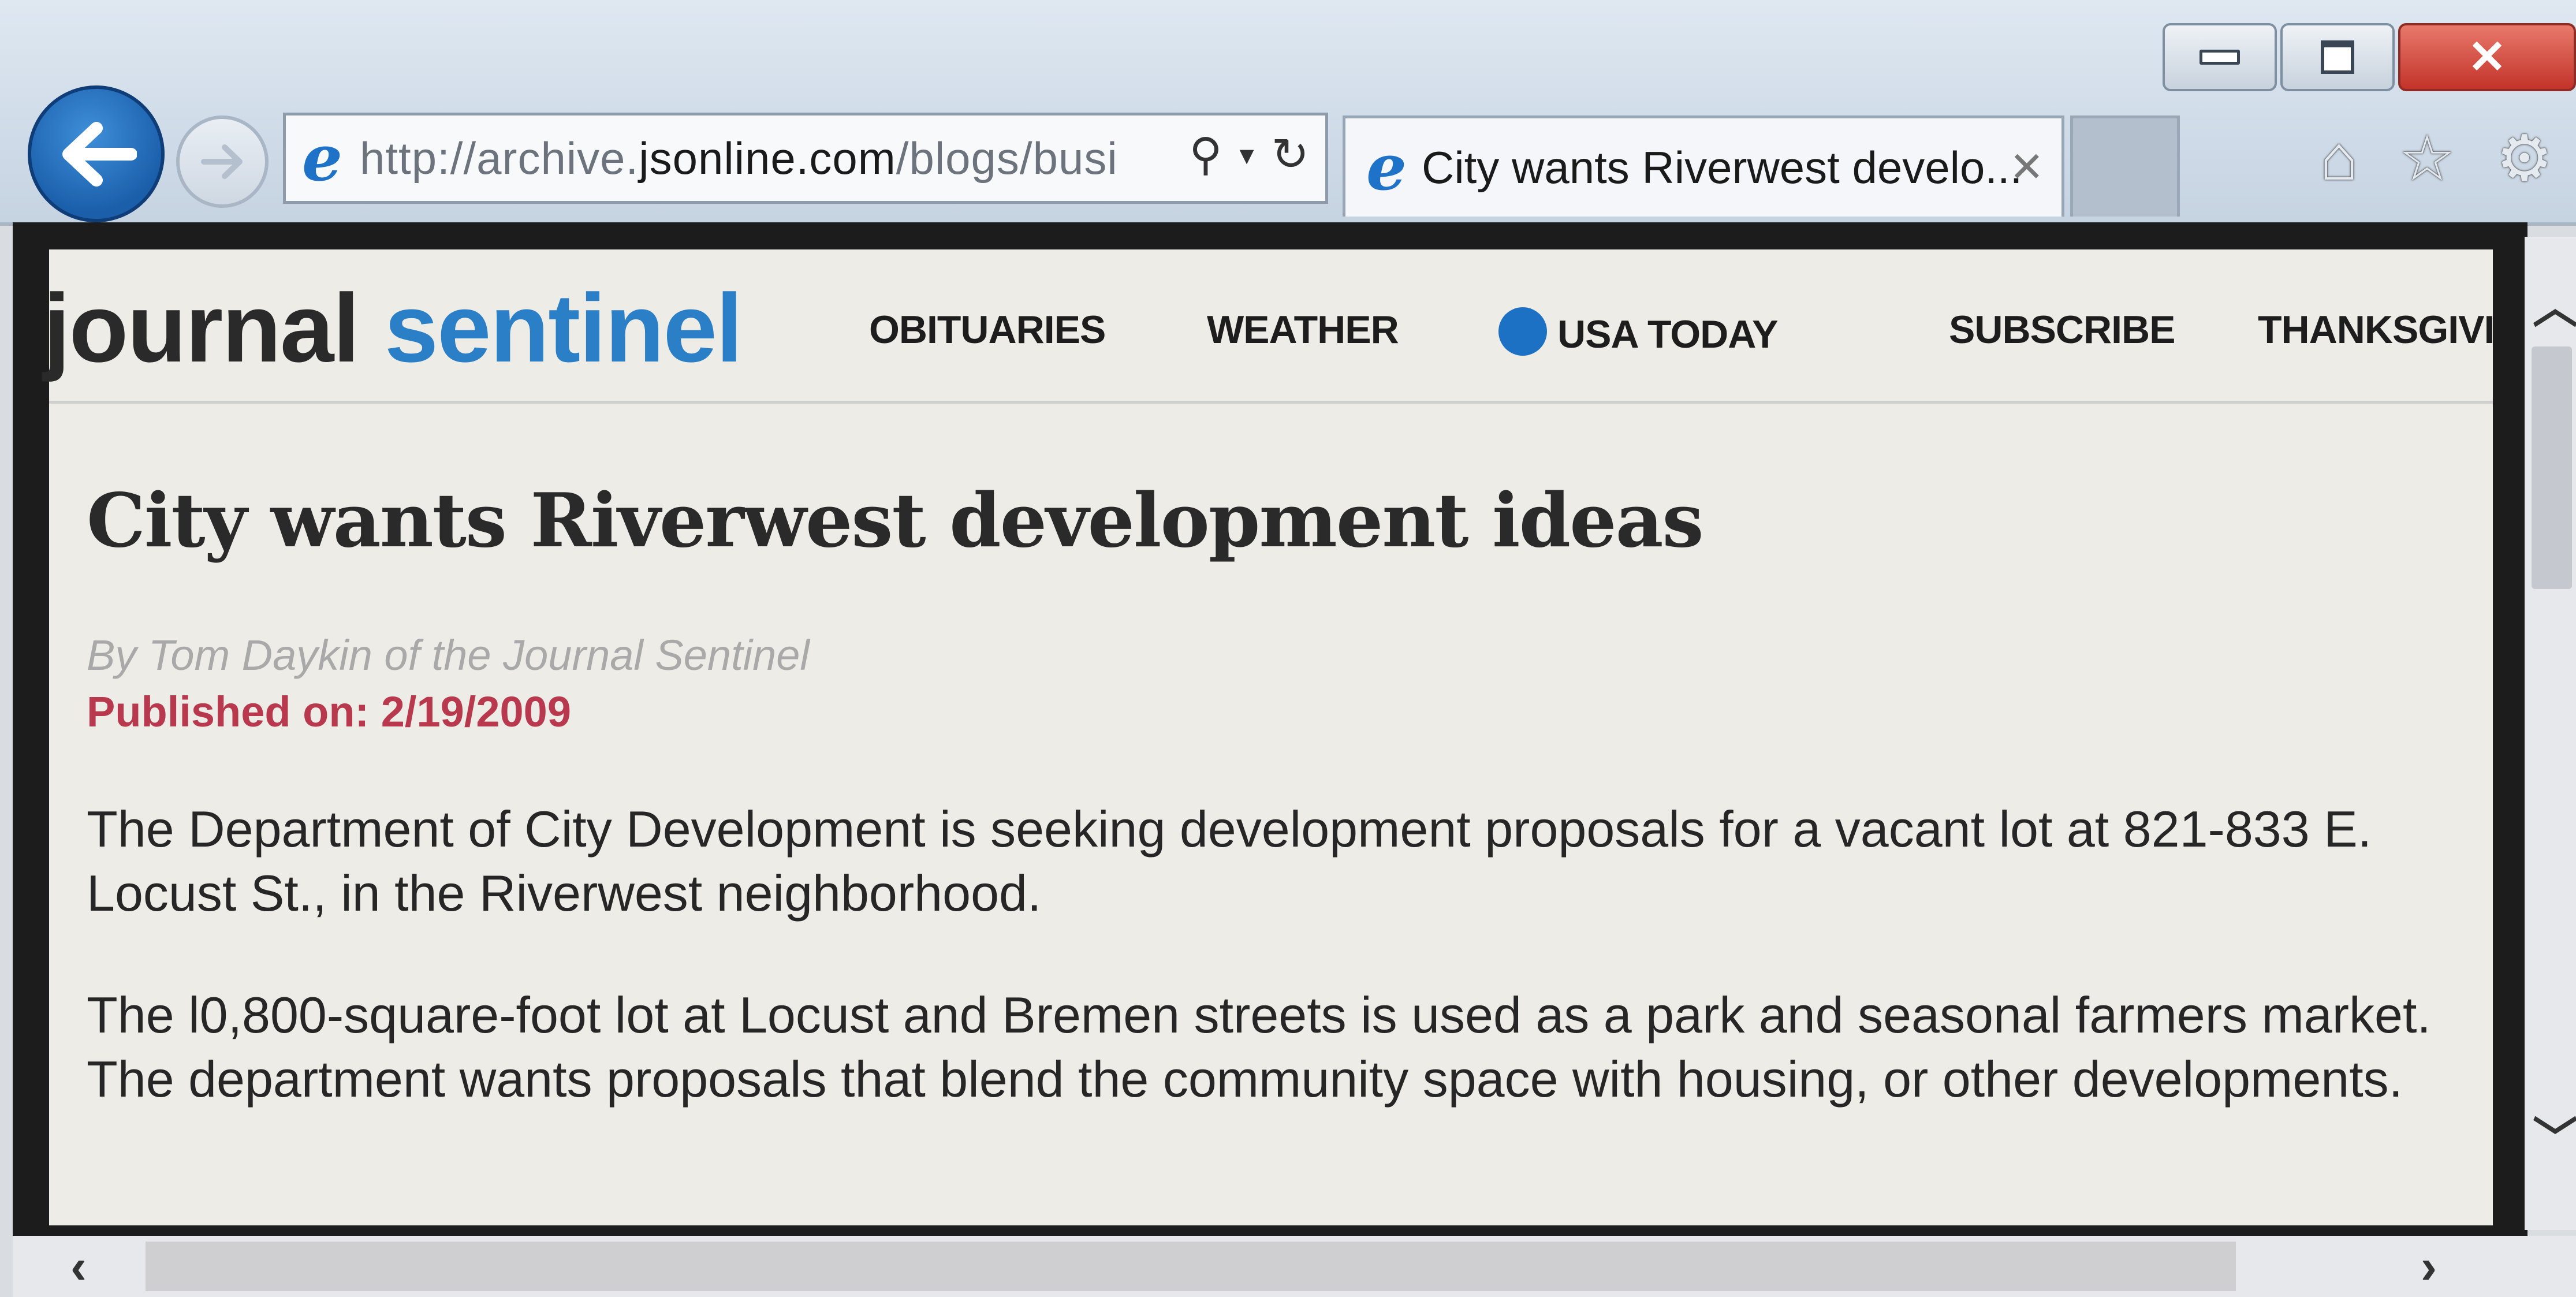 The image size is (2576, 1297). I want to click on maximize-icon, so click(2337, 57).